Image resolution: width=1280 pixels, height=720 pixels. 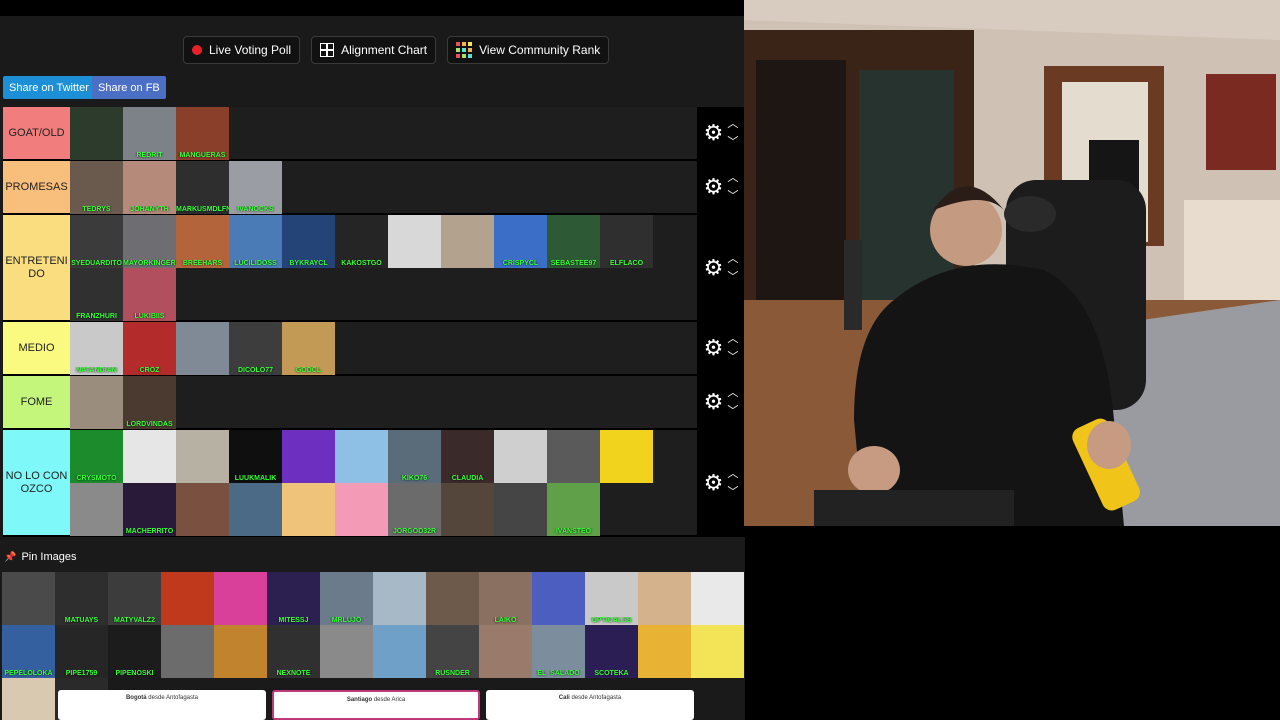 I want to click on tier-label: ENTRETENIDO, so click(x=36, y=267).